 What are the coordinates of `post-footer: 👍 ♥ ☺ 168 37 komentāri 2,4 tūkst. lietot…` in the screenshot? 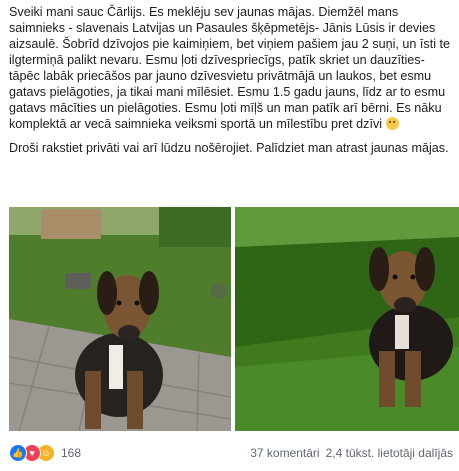 It's located at (231, 452).